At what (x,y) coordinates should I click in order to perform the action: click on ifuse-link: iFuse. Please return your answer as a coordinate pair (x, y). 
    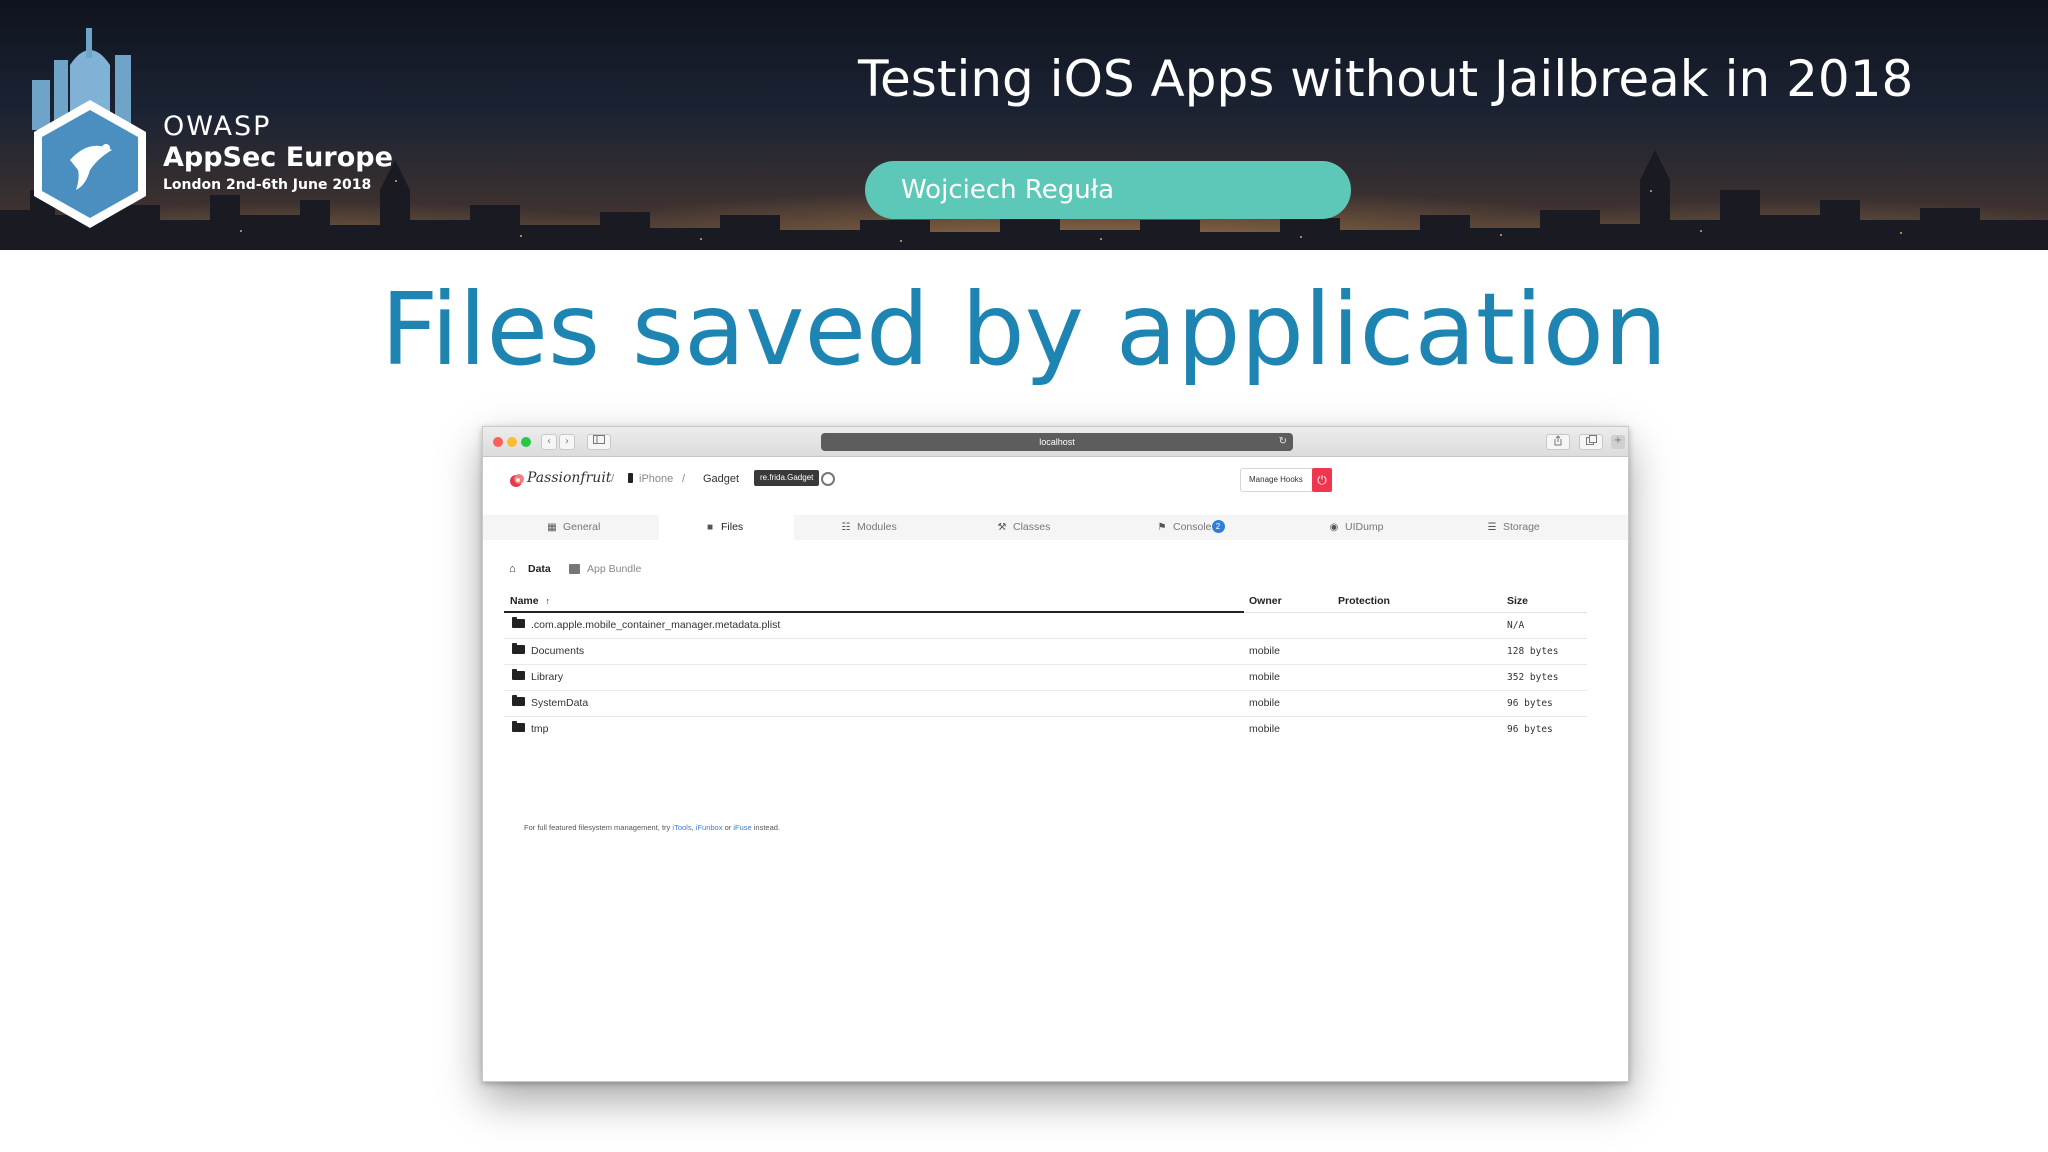
    Looking at the image, I should click on (742, 827).